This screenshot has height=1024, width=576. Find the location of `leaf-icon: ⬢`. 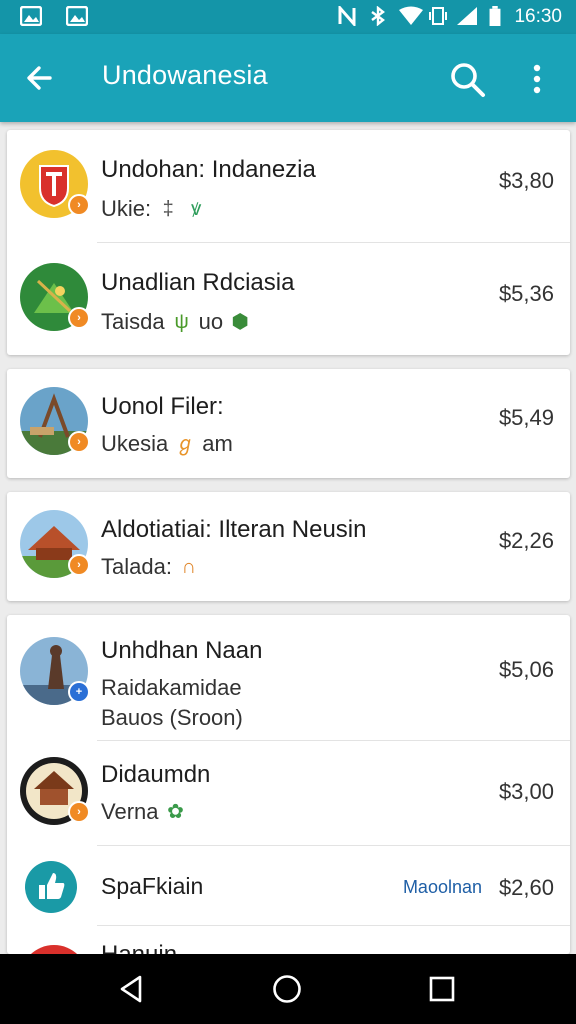

leaf-icon: ⬢ is located at coordinates (240, 322).